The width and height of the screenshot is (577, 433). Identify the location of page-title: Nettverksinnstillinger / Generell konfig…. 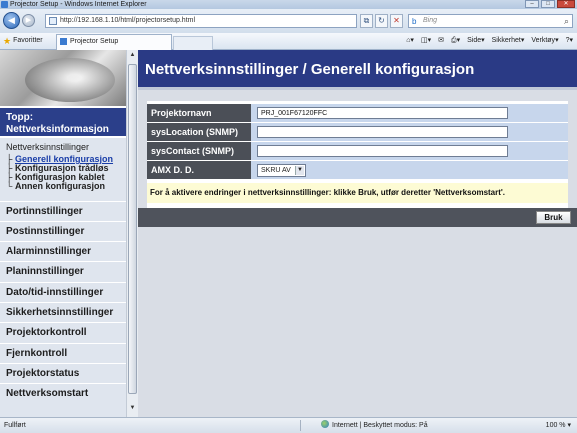
(357, 70).